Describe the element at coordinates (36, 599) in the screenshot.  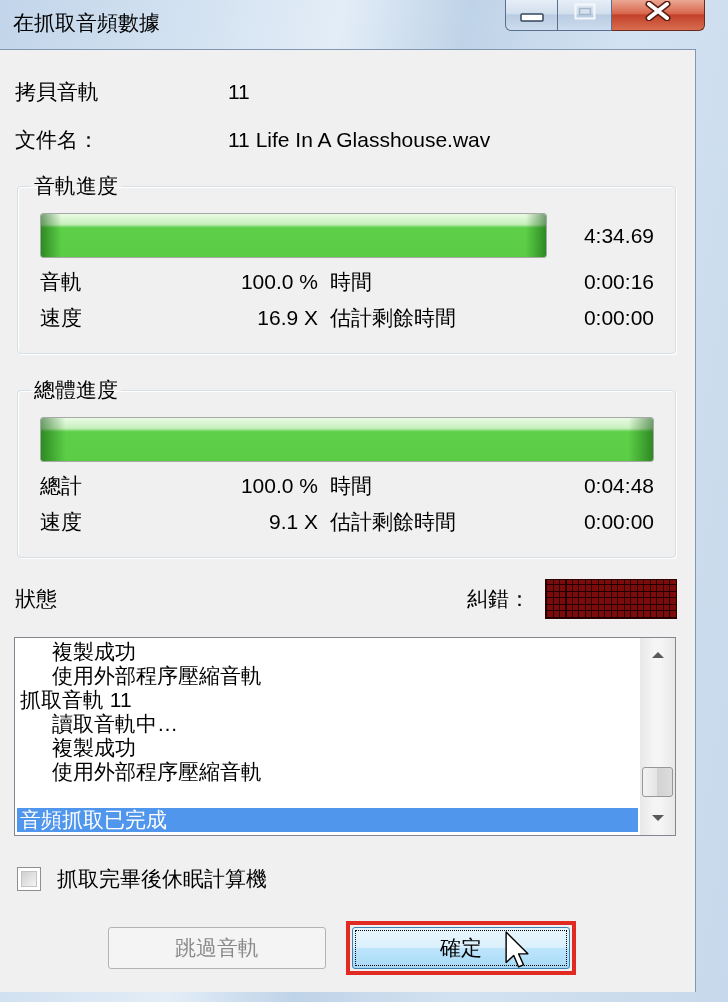
I see `status-label: 狀態` at that location.